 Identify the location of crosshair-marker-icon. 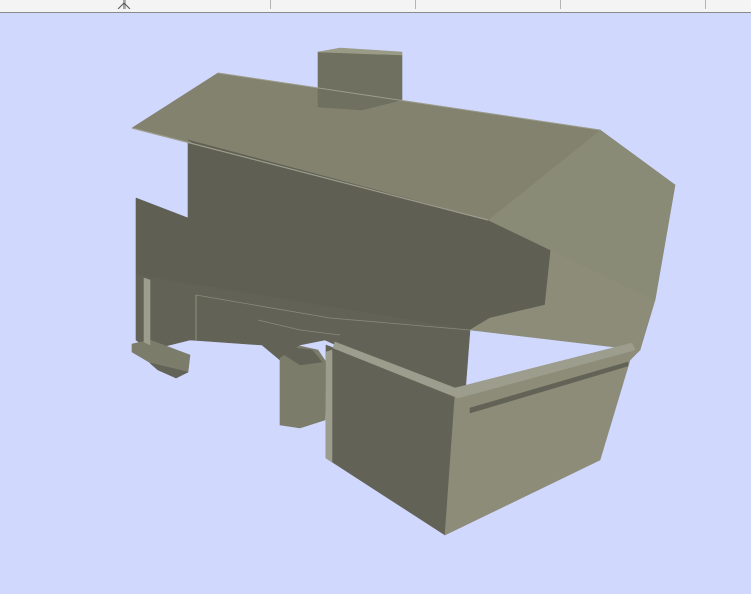
(124, 4).